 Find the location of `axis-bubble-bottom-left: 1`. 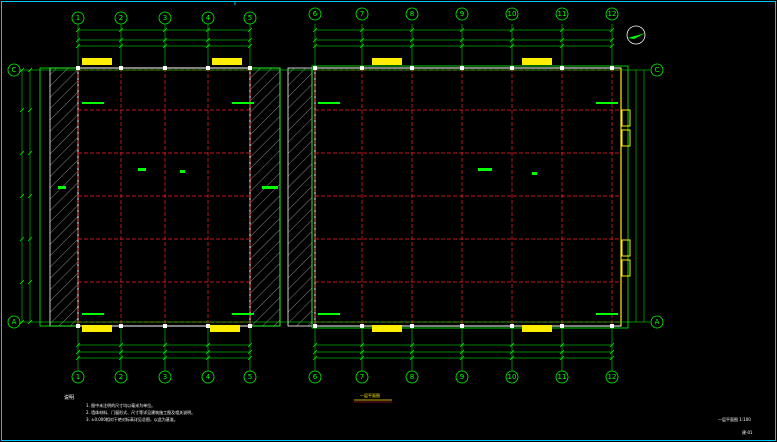

axis-bubble-bottom-left: 1 is located at coordinates (78, 377).